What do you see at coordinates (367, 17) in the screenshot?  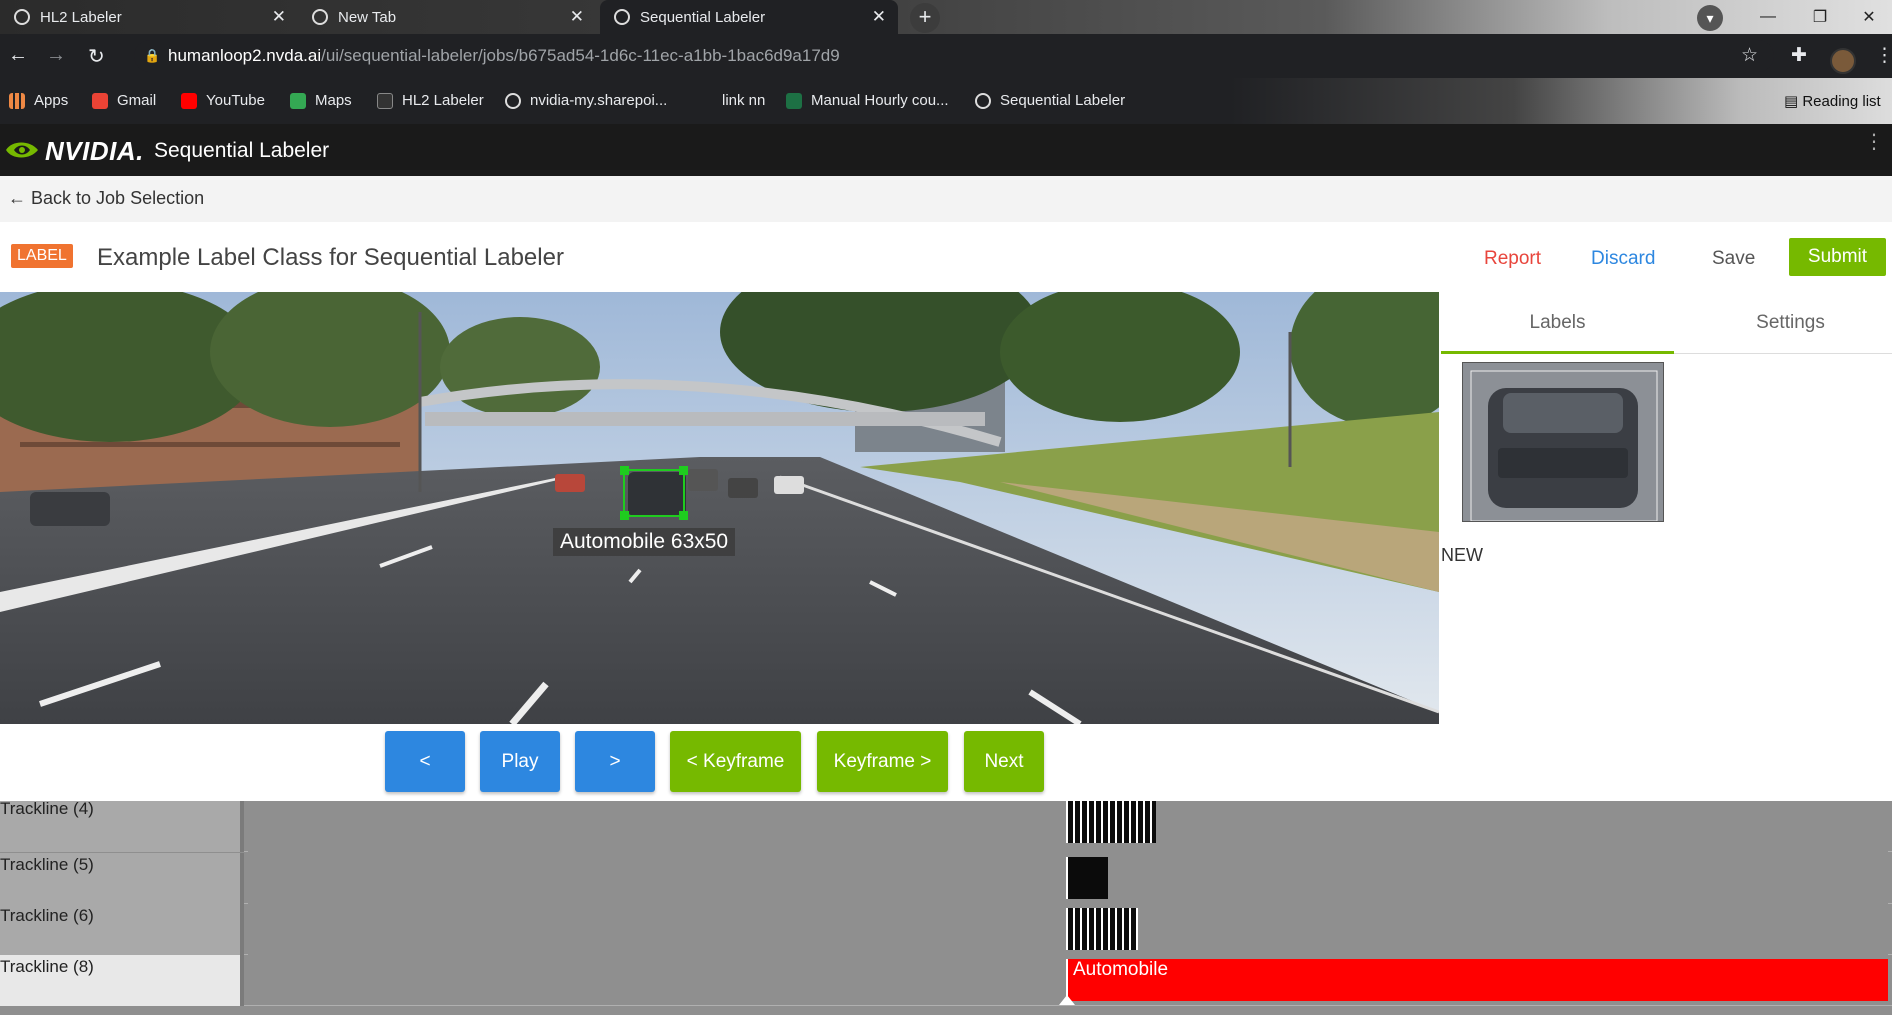 I see `tab-title: New Tab` at bounding box center [367, 17].